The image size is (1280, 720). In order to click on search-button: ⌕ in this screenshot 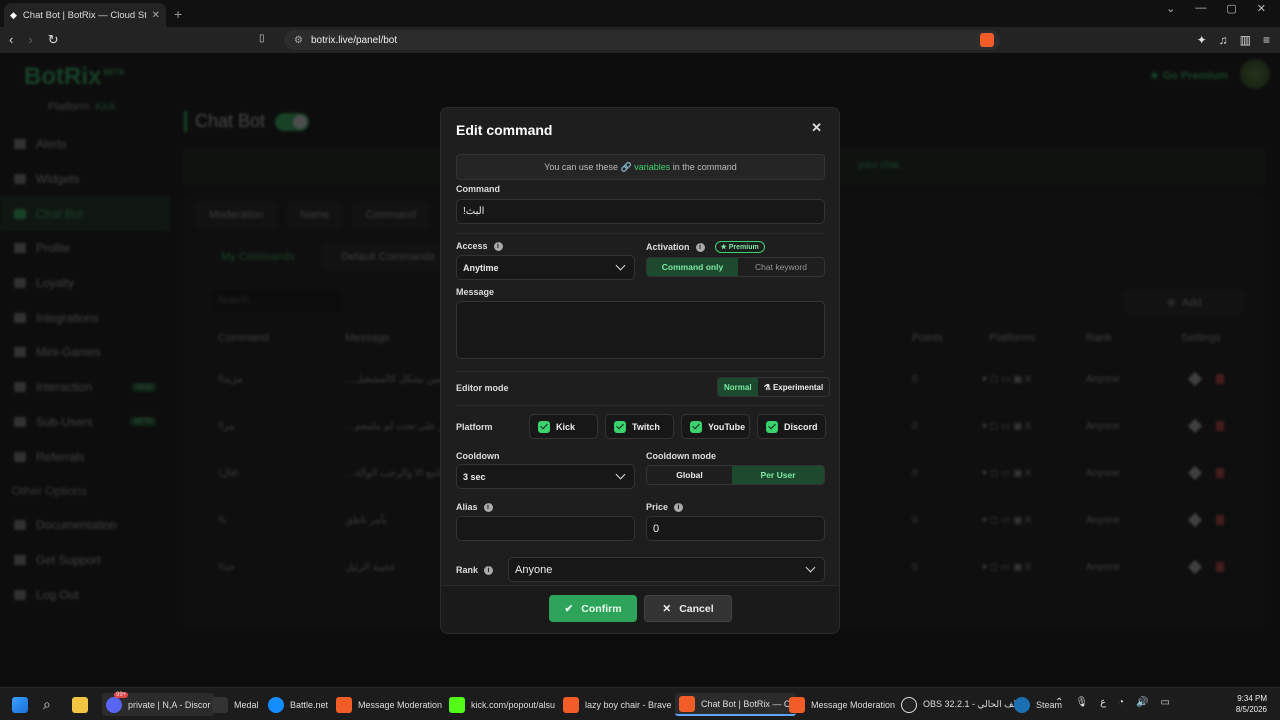, I will do `click(47, 704)`.